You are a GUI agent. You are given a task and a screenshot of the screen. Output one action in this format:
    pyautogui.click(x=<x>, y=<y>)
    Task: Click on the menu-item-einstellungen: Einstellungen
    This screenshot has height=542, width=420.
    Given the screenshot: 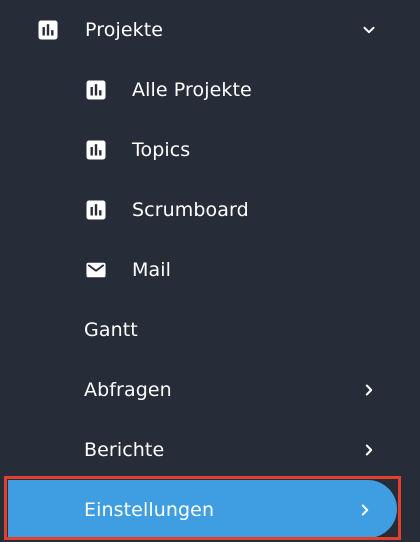 What is the action you would take?
    pyautogui.click(x=210, y=510)
    